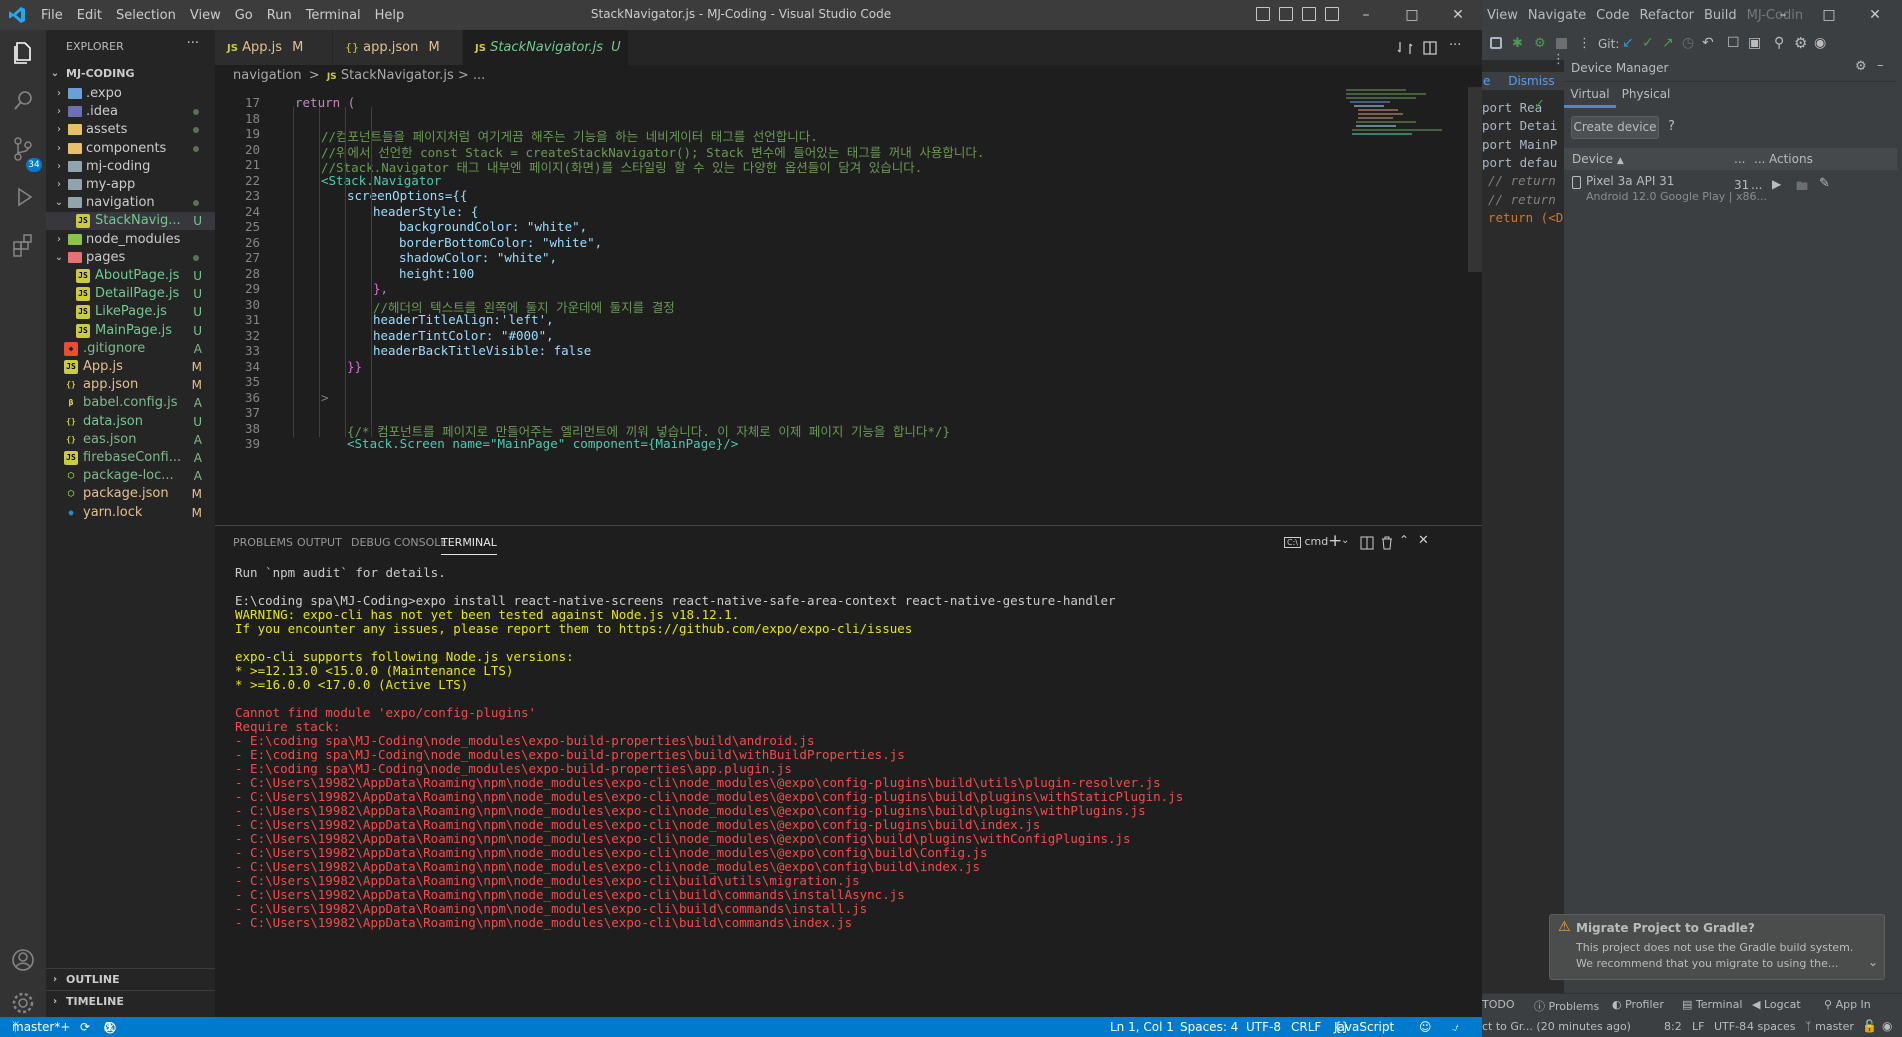  Describe the element at coordinates (1306, 541) in the screenshot. I see `terminal-selector: C:\ cmd` at that location.